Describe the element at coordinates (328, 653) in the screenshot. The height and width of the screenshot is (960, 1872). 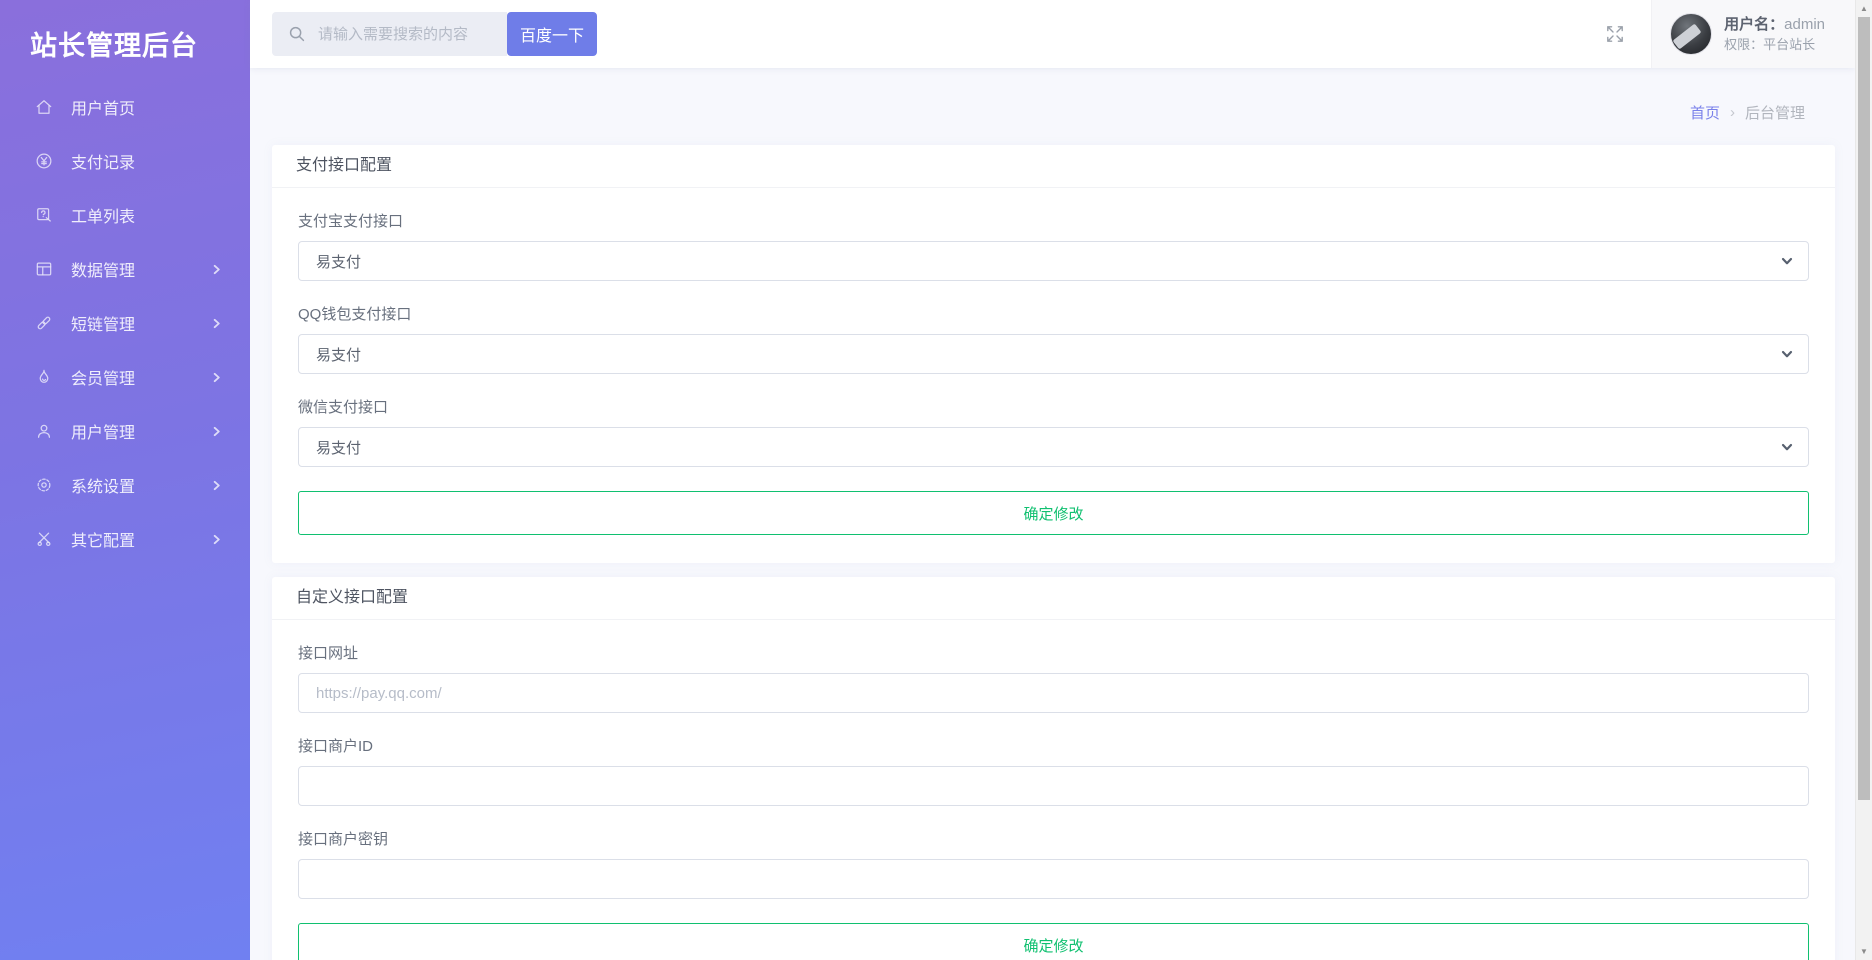
I see `field-label: 接口网址` at that location.